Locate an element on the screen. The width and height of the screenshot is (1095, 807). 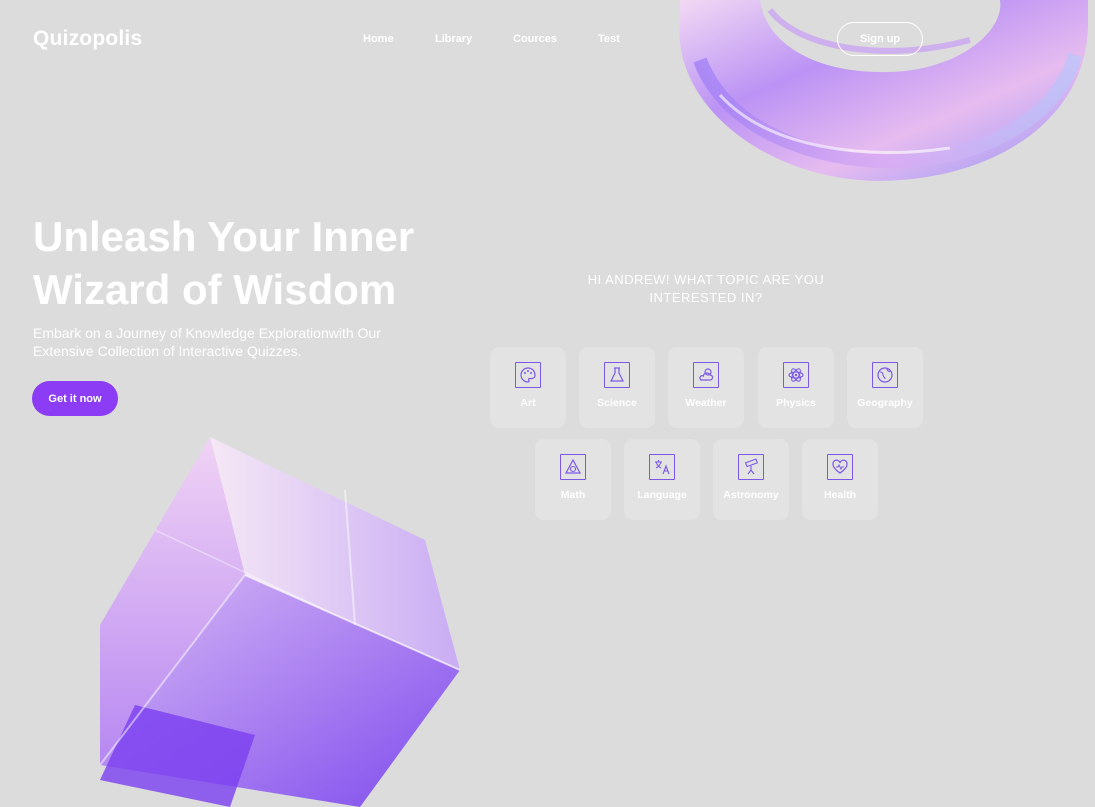
topic-question-line2: INTERESTED IN? is located at coordinates (706, 297).